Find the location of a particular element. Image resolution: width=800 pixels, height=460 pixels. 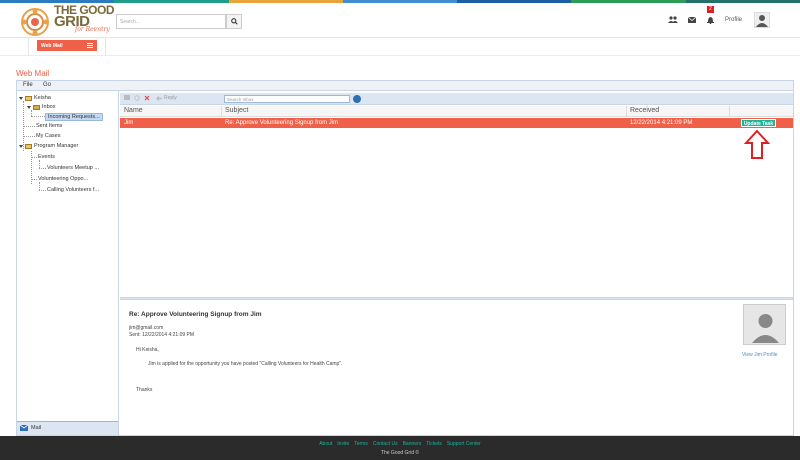

webmail-tab: Web Mail is located at coordinates (67, 45).